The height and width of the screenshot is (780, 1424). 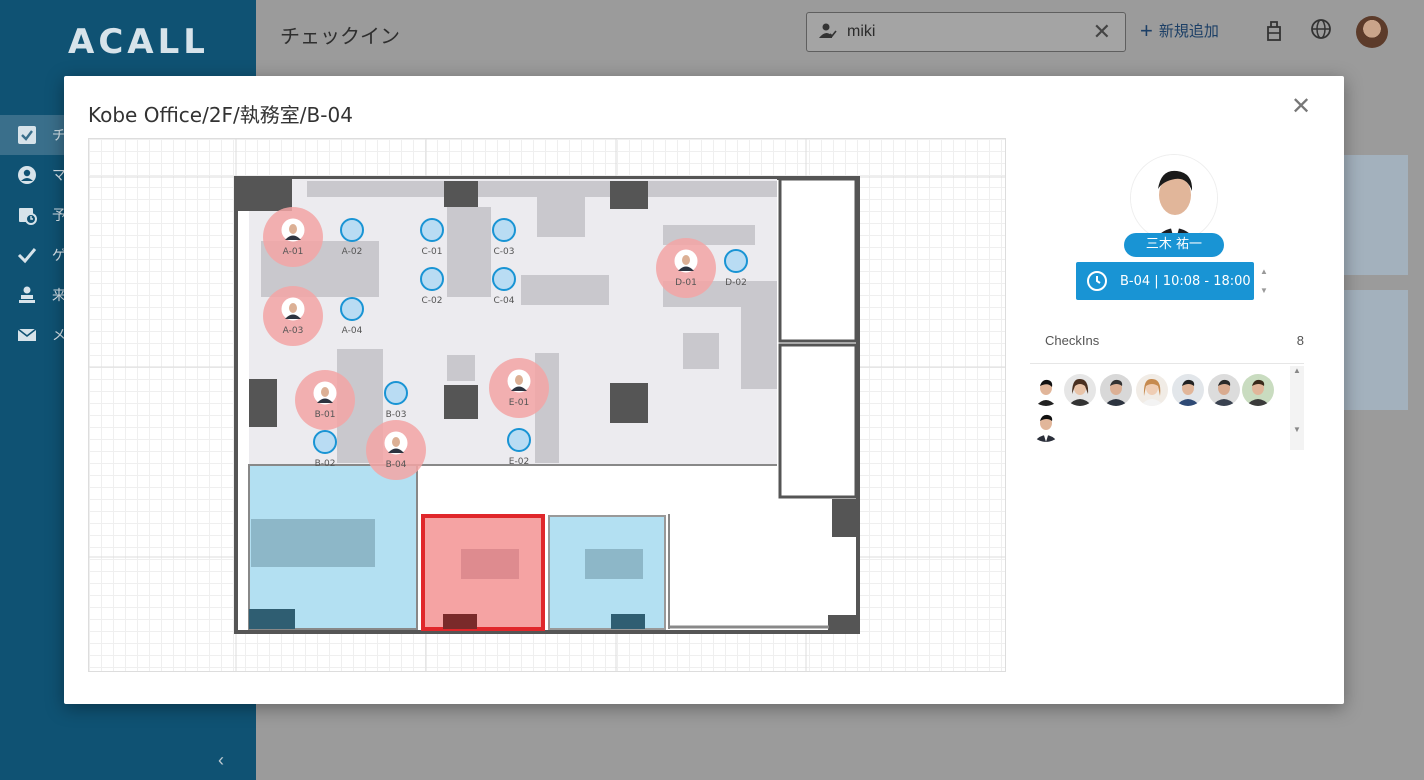 I want to click on mail-icon, so click(x=27, y=335).